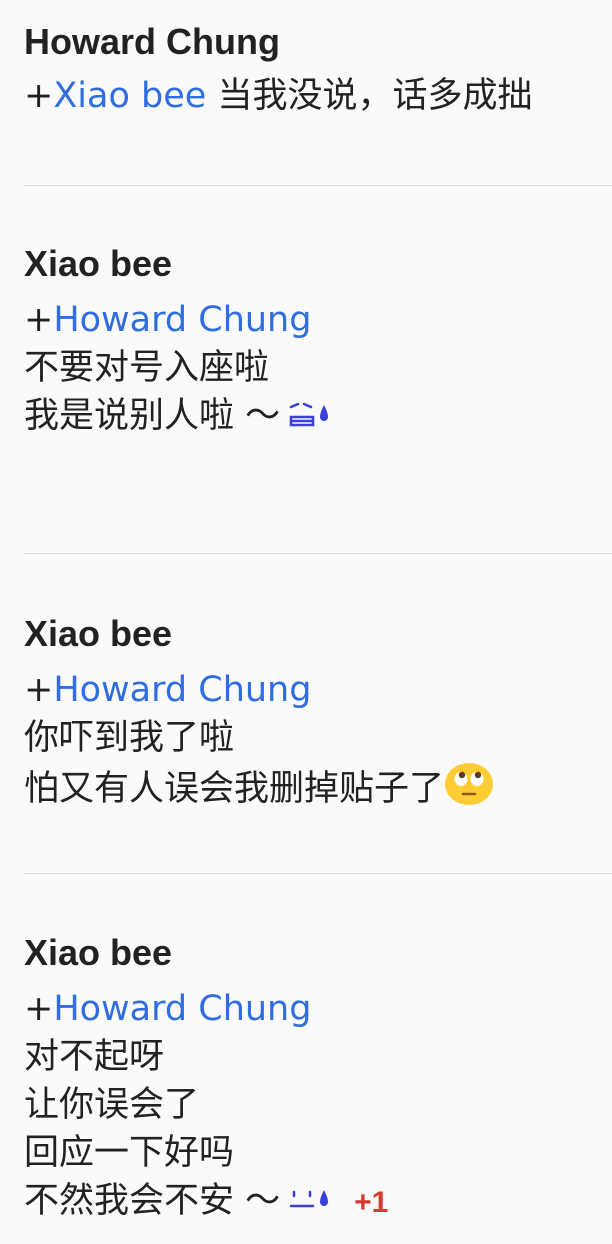 The height and width of the screenshot is (1244, 612). I want to click on comment-text-line: 不要对号入座啦, so click(147, 368).